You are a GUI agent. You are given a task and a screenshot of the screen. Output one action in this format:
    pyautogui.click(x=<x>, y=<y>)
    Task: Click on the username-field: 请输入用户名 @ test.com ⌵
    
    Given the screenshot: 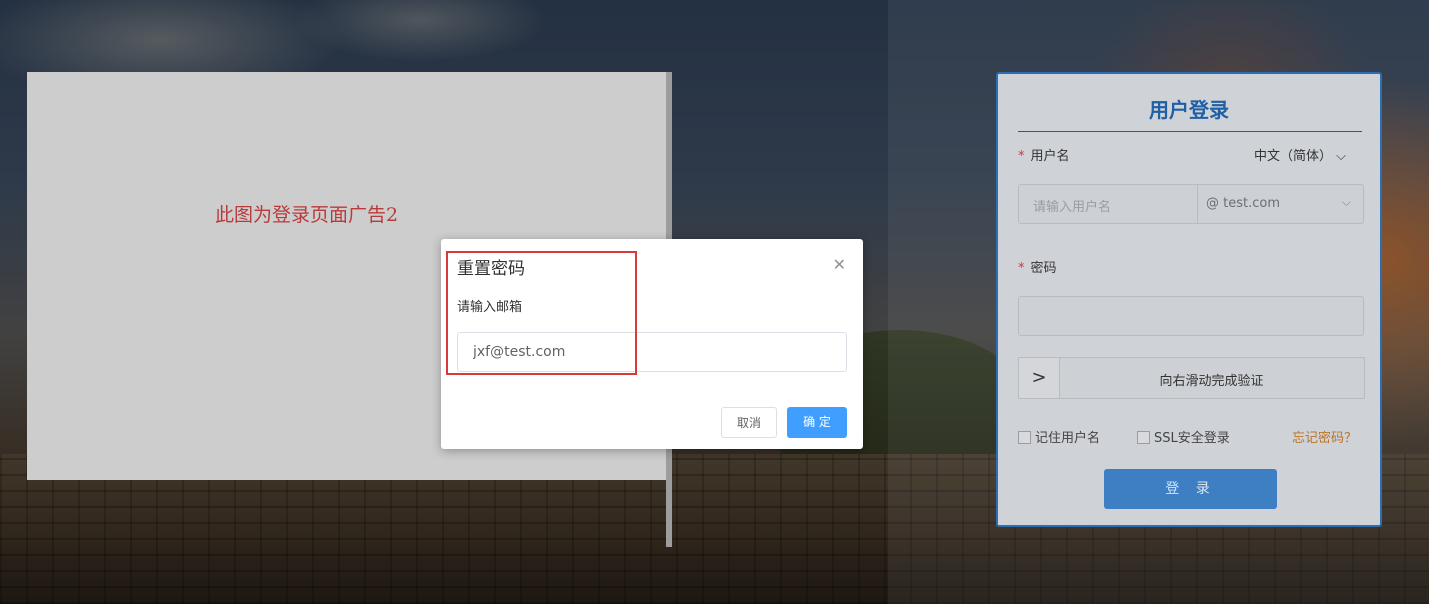 What is the action you would take?
    pyautogui.click(x=1191, y=204)
    